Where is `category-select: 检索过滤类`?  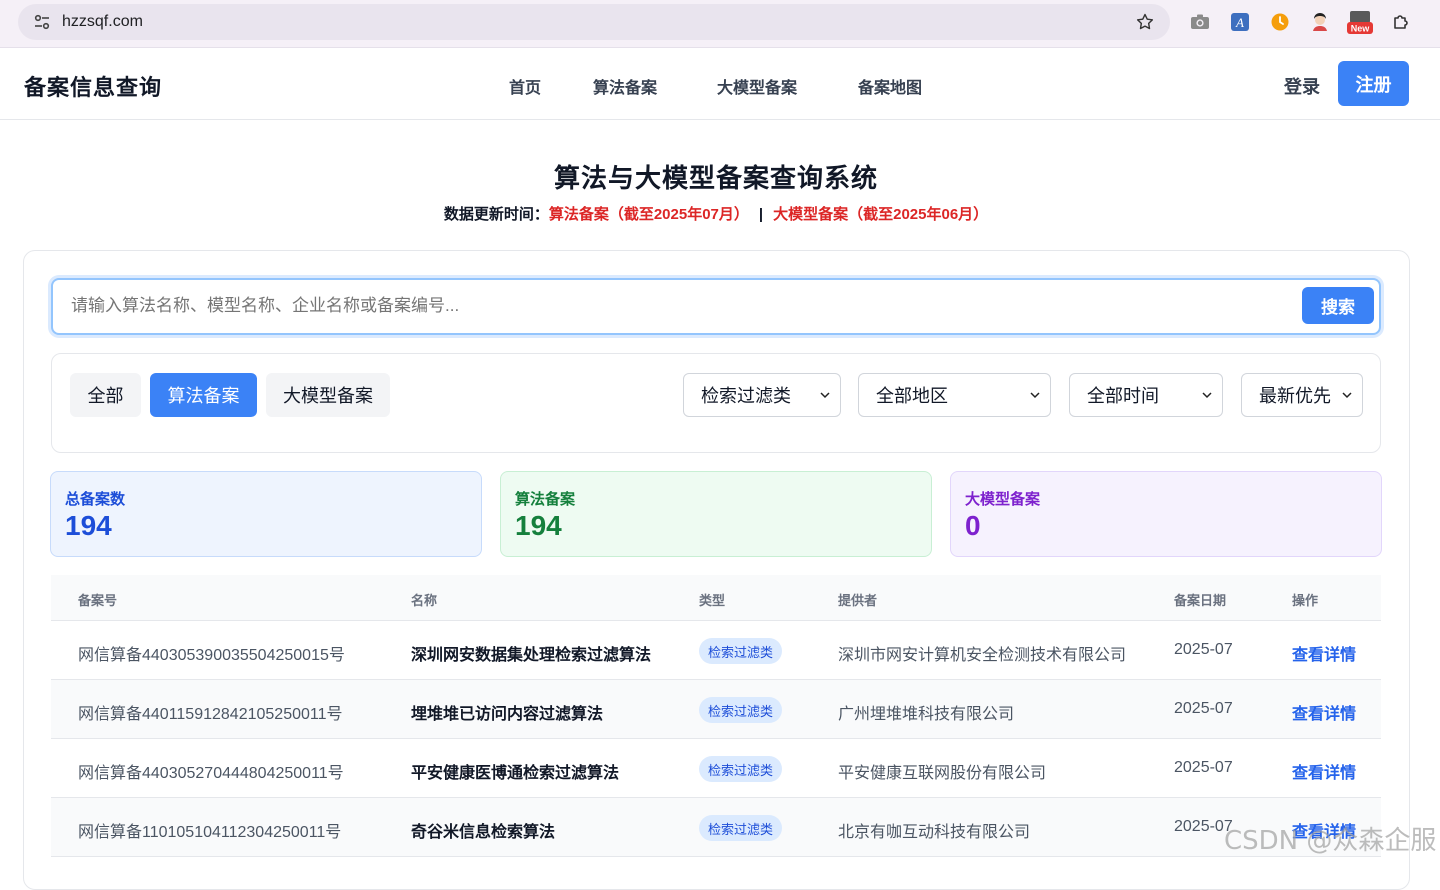
category-select: 检索过滤类 is located at coordinates (762, 395).